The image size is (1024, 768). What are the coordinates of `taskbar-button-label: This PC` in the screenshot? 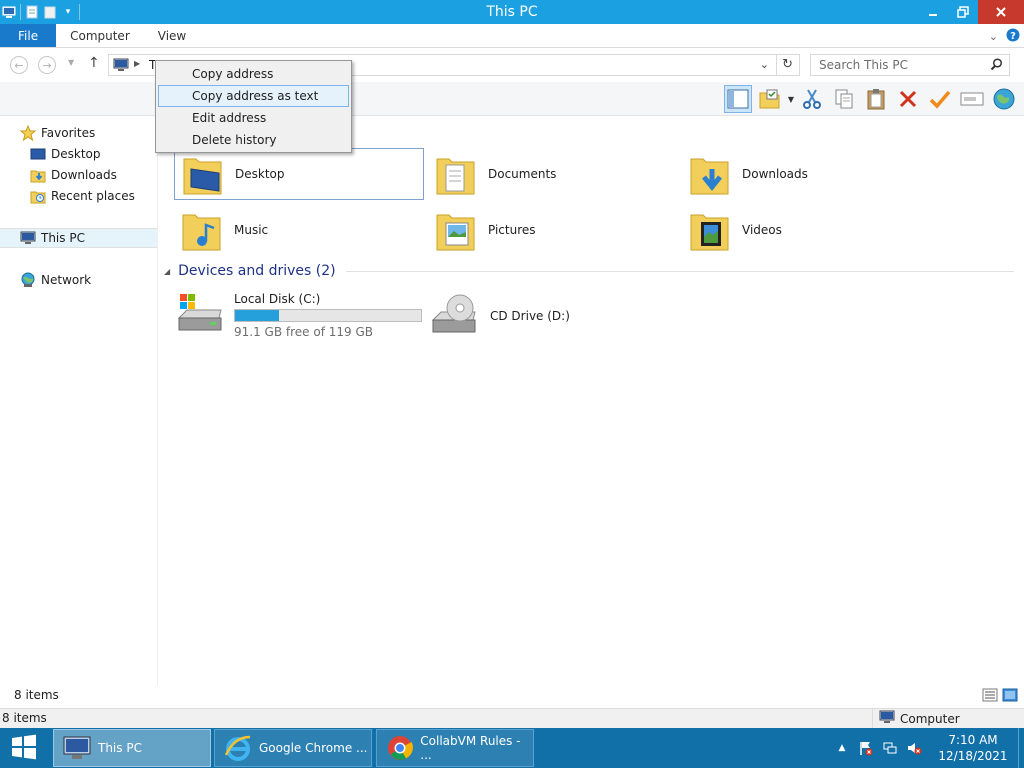 It's located at (120, 748).